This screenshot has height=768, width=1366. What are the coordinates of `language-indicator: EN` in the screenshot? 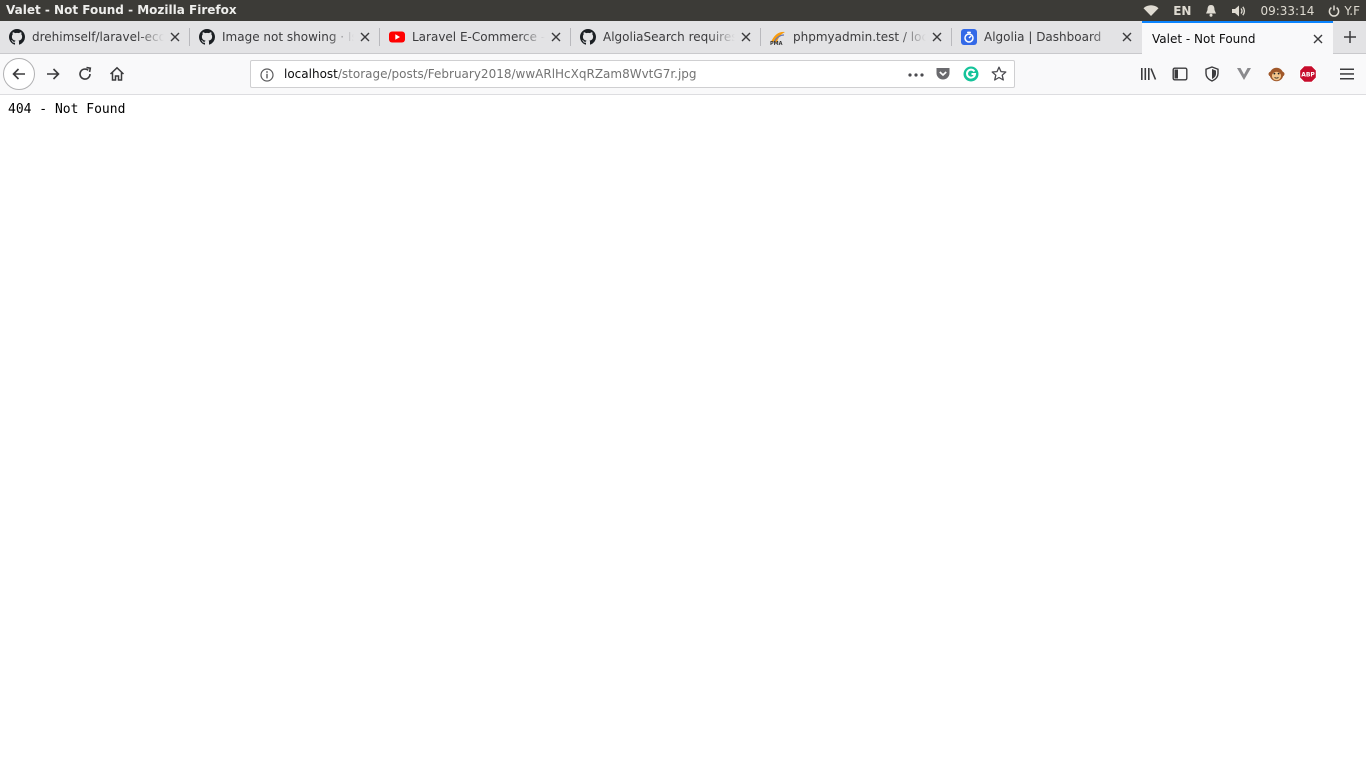 It's located at (1182, 11).